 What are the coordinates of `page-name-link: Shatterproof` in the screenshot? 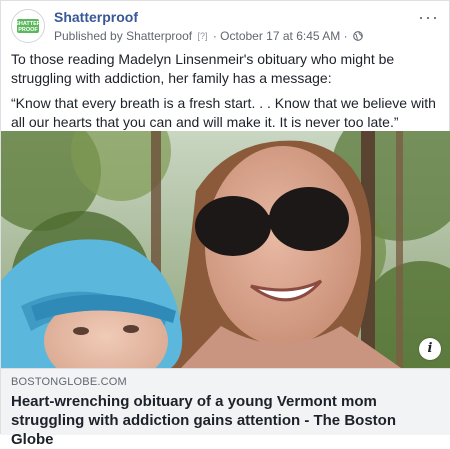 It's located at (96, 17).